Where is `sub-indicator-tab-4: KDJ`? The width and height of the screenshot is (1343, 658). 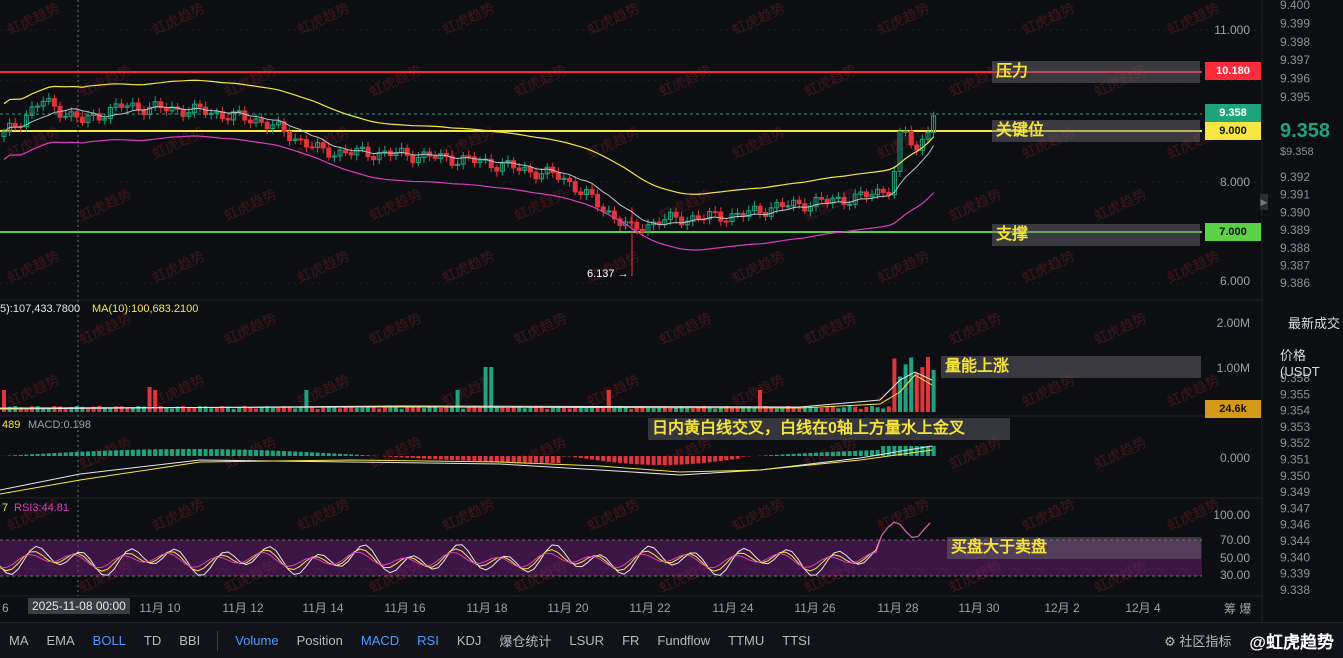 sub-indicator-tab-4: KDJ is located at coordinates (469, 640).